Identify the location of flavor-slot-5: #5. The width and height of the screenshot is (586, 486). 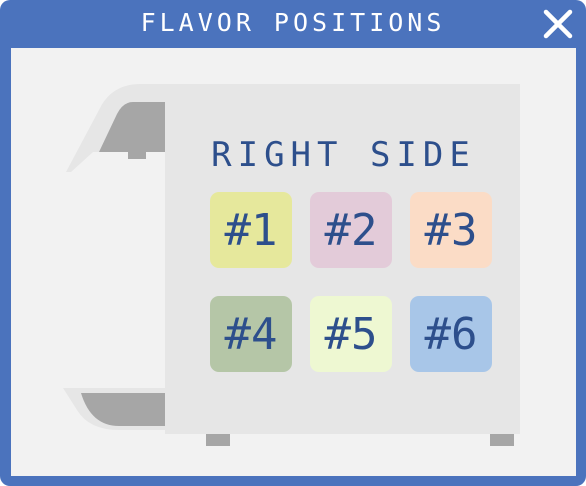
(351, 334).